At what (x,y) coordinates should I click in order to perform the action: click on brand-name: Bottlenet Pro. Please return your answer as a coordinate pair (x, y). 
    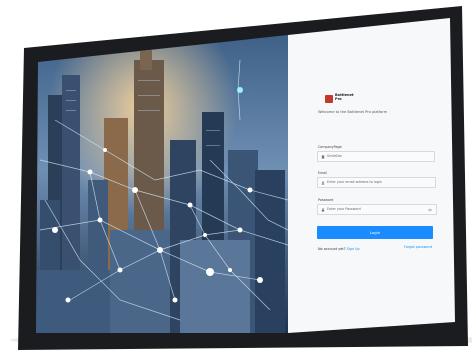
    Looking at the image, I should click on (344, 97).